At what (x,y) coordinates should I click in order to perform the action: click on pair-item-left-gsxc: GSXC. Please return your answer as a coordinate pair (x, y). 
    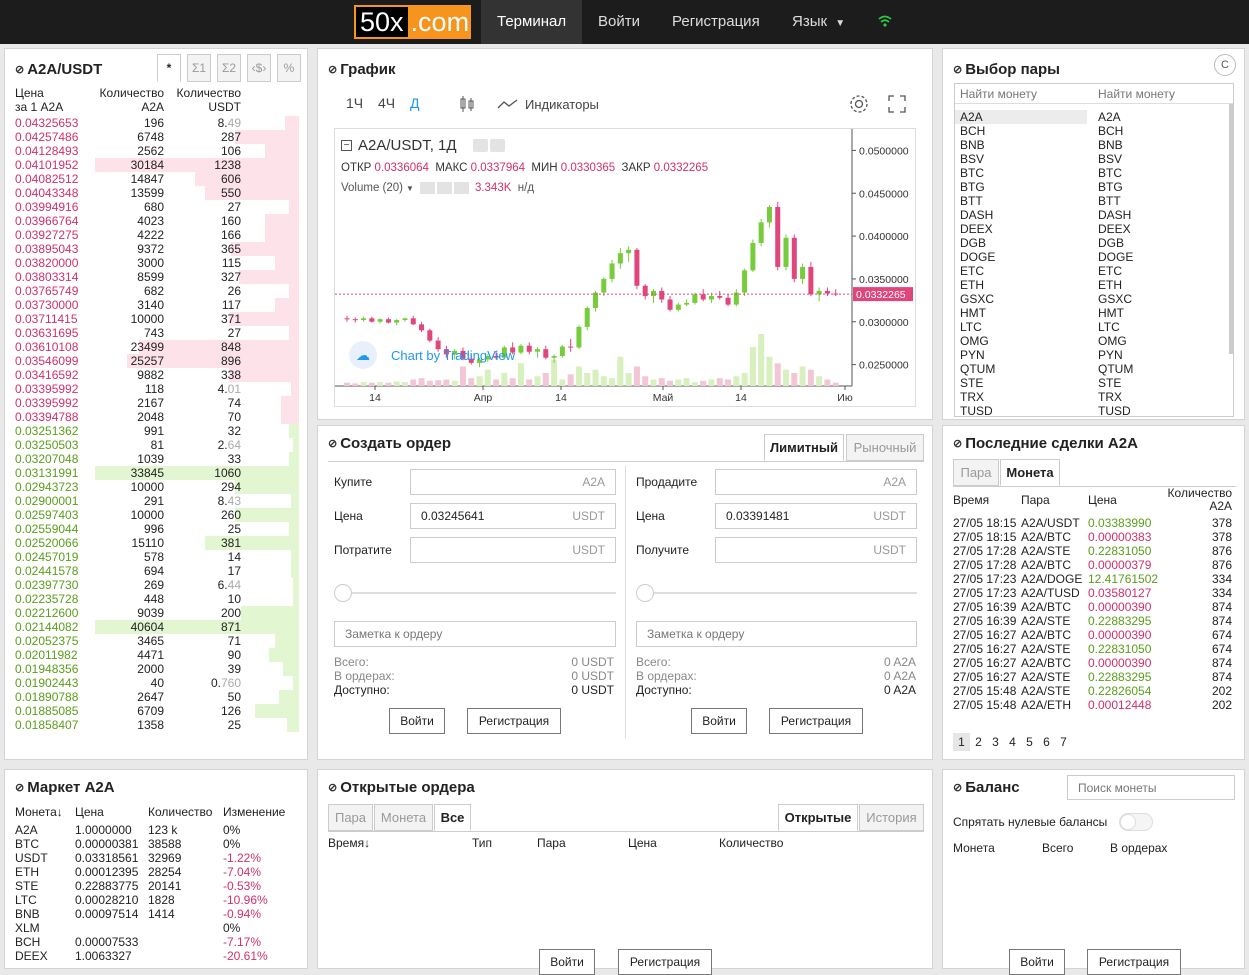
    Looking at the image, I should click on (1021, 299).